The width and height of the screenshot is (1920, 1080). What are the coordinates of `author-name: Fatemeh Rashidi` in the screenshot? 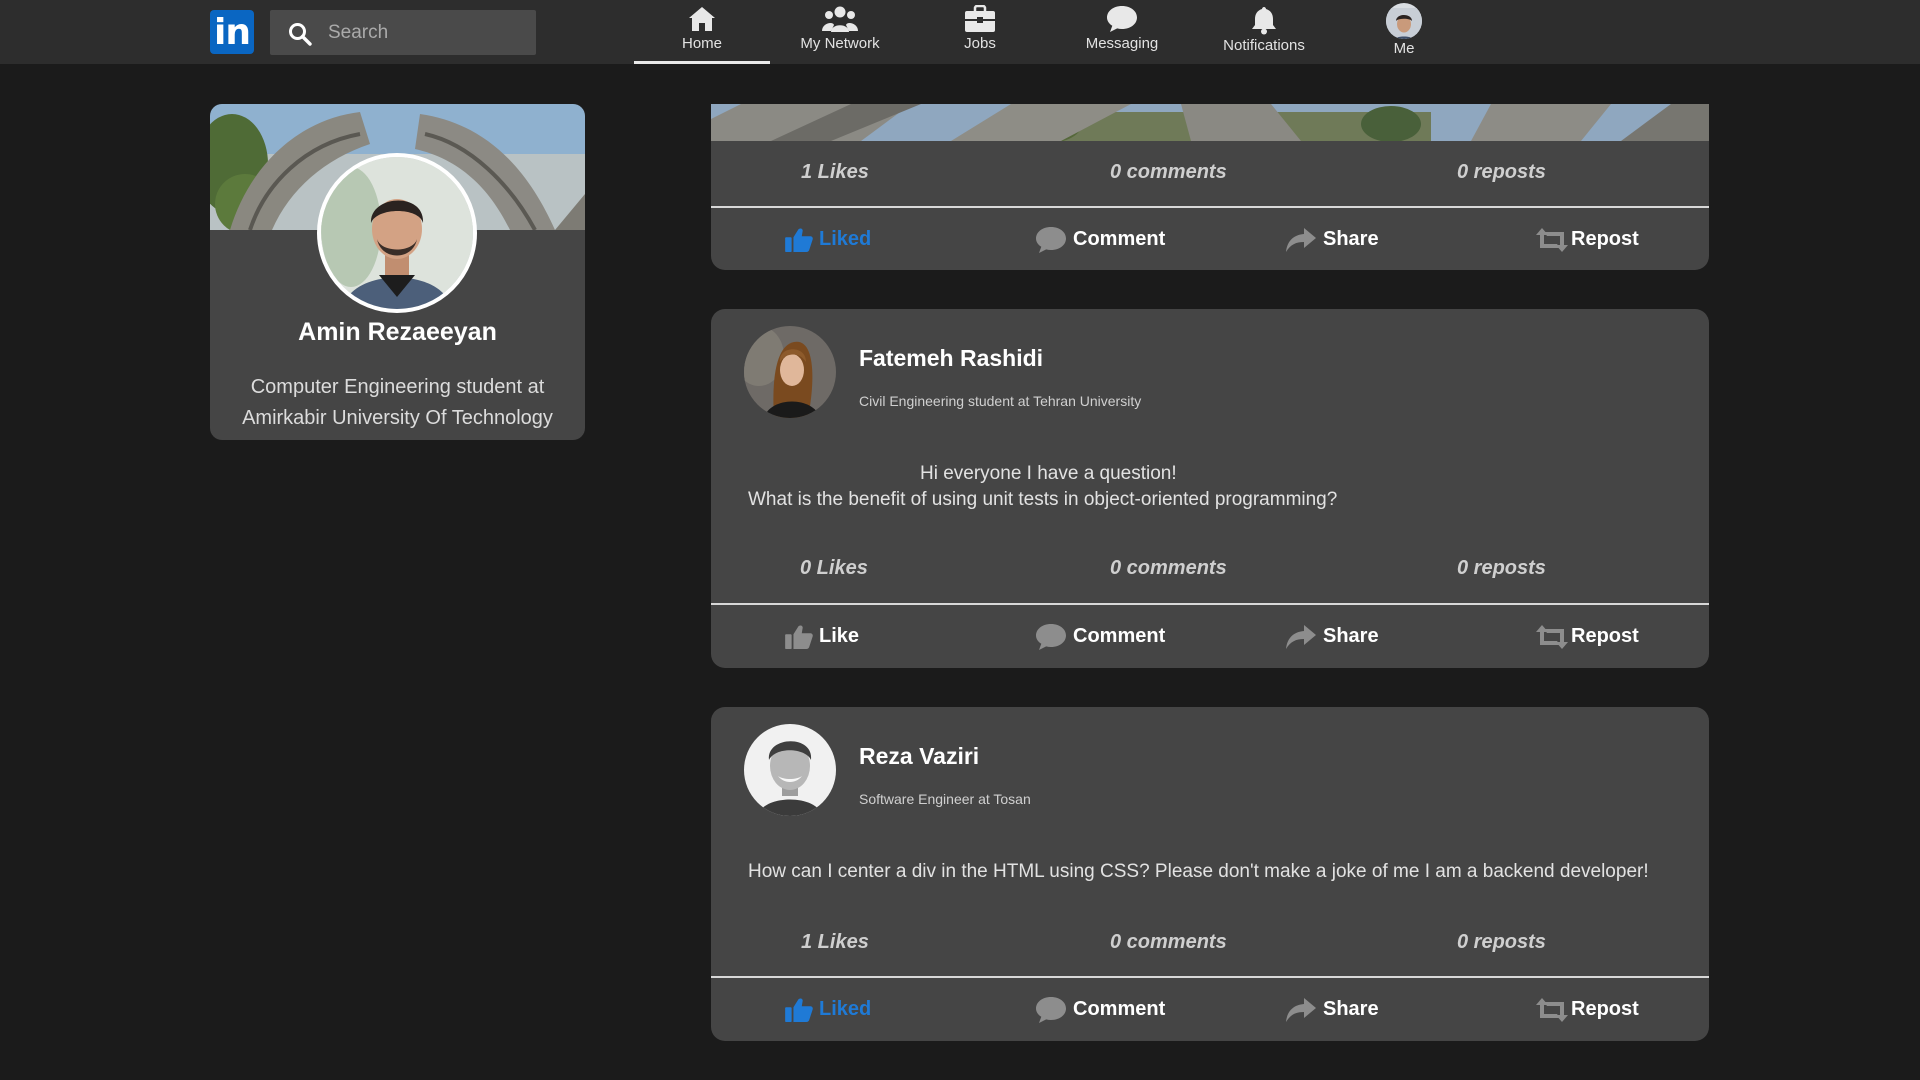 It's located at (951, 358).